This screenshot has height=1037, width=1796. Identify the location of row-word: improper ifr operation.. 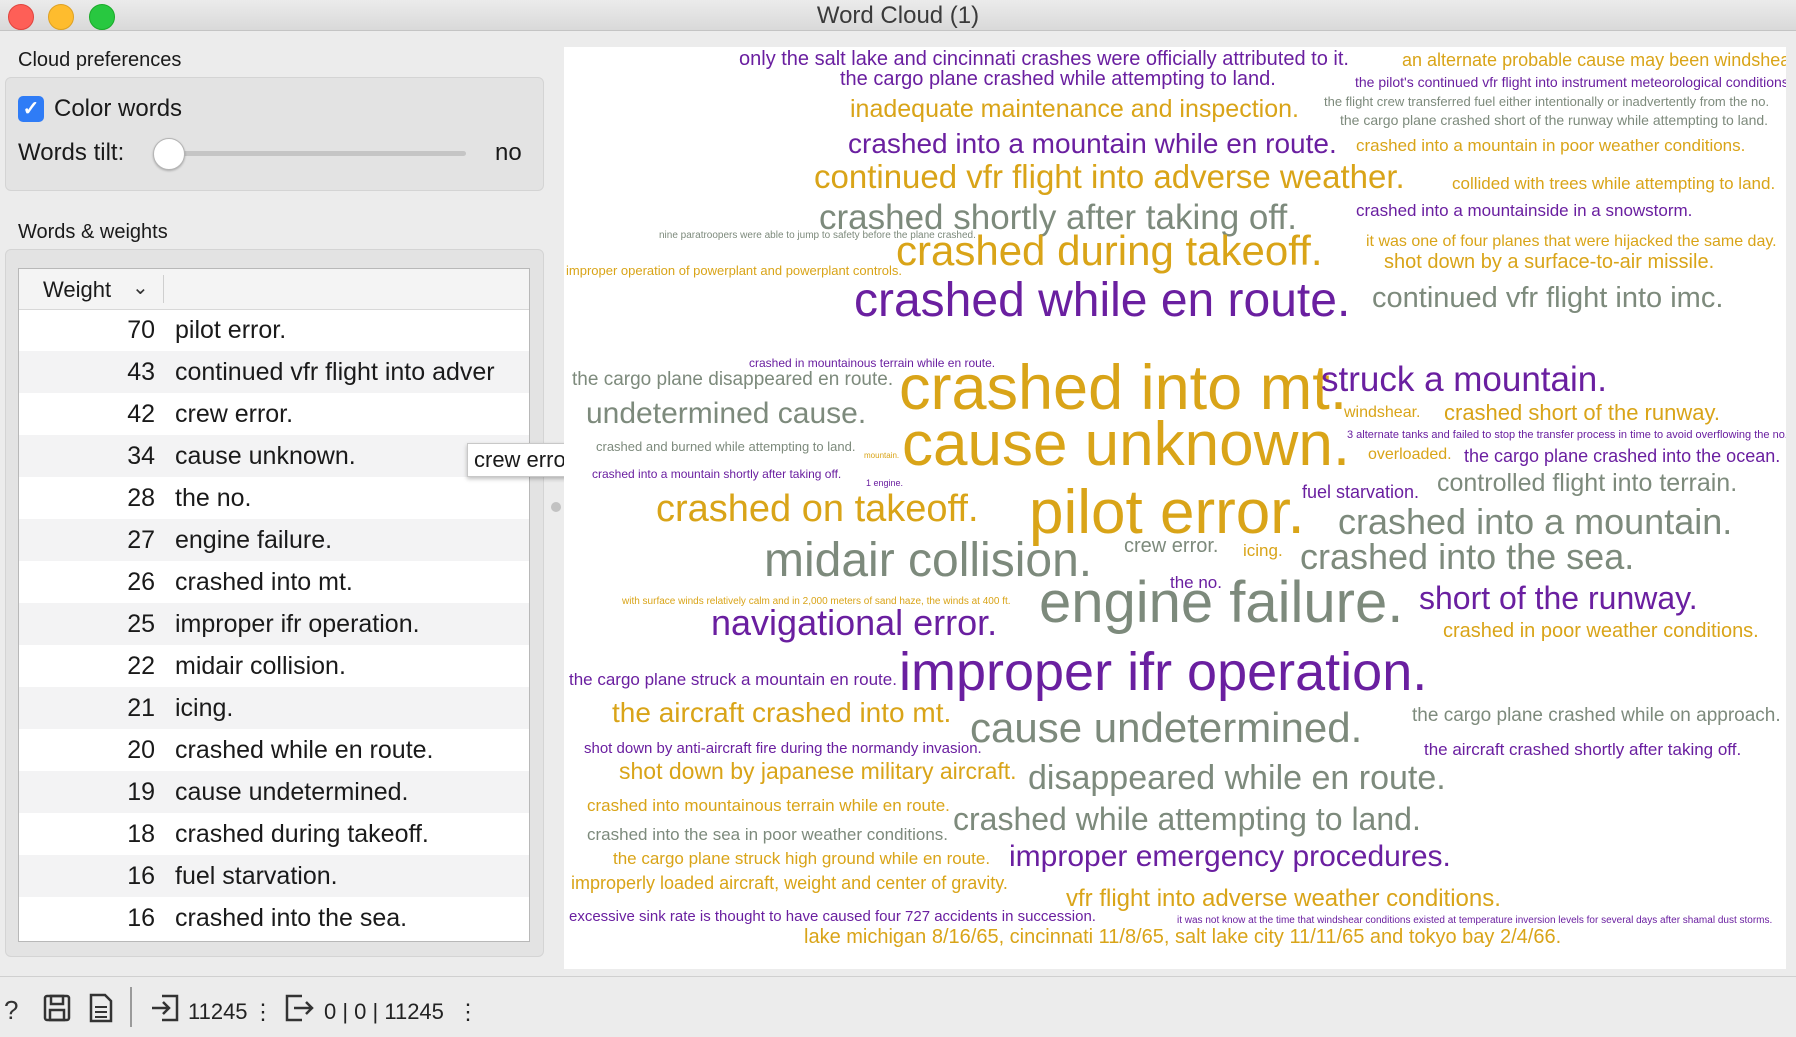
(297, 624).